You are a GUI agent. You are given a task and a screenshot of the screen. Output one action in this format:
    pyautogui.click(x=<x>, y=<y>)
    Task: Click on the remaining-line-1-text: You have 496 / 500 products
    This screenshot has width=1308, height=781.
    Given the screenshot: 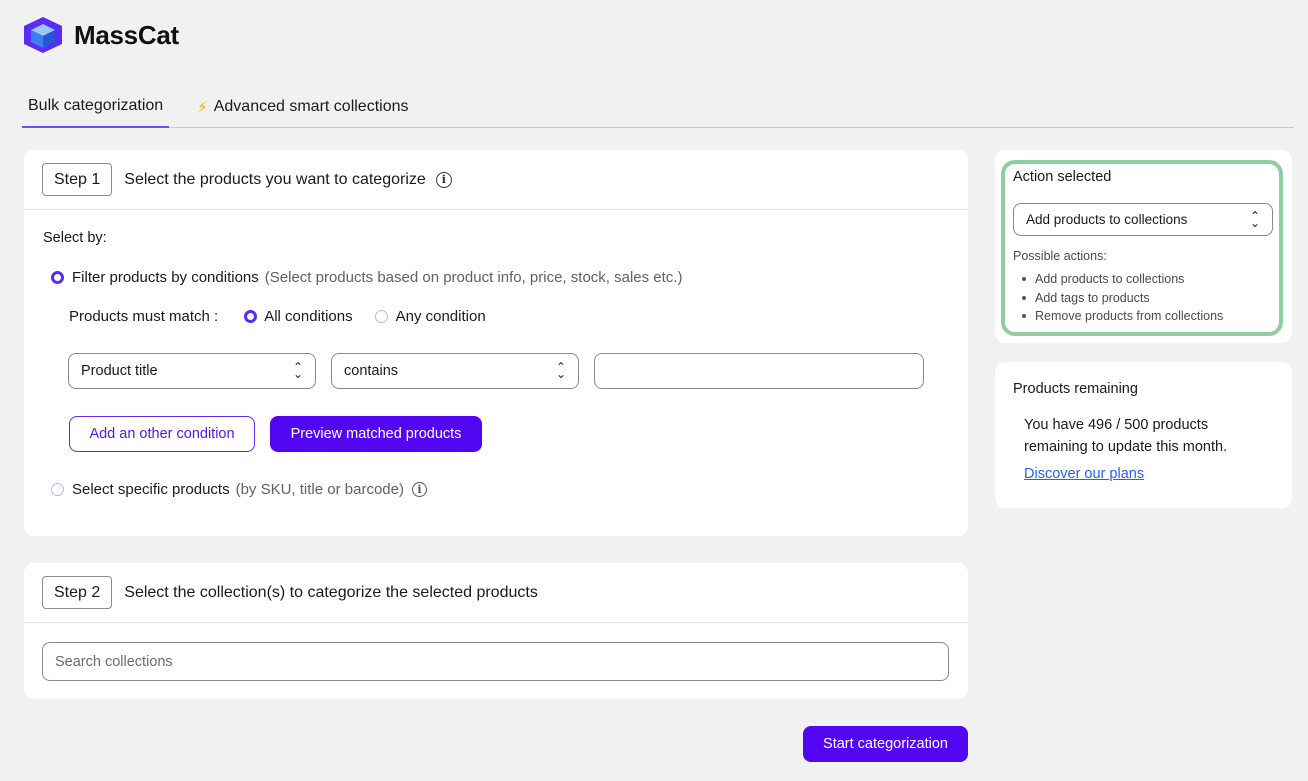 What is the action you would take?
    pyautogui.click(x=1116, y=425)
    